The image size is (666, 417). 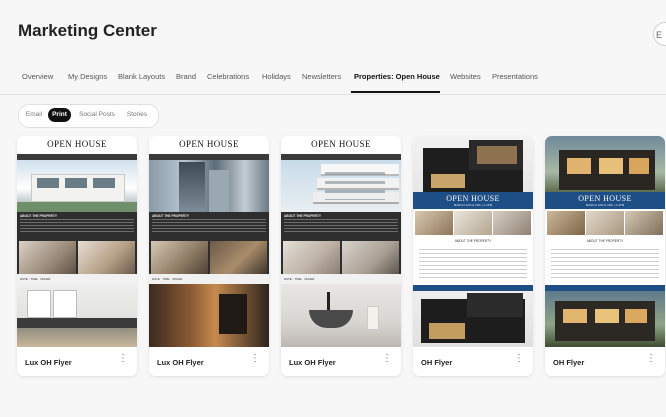 I want to click on tab-newsletters: Newsletters, so click(x=321, y=76).